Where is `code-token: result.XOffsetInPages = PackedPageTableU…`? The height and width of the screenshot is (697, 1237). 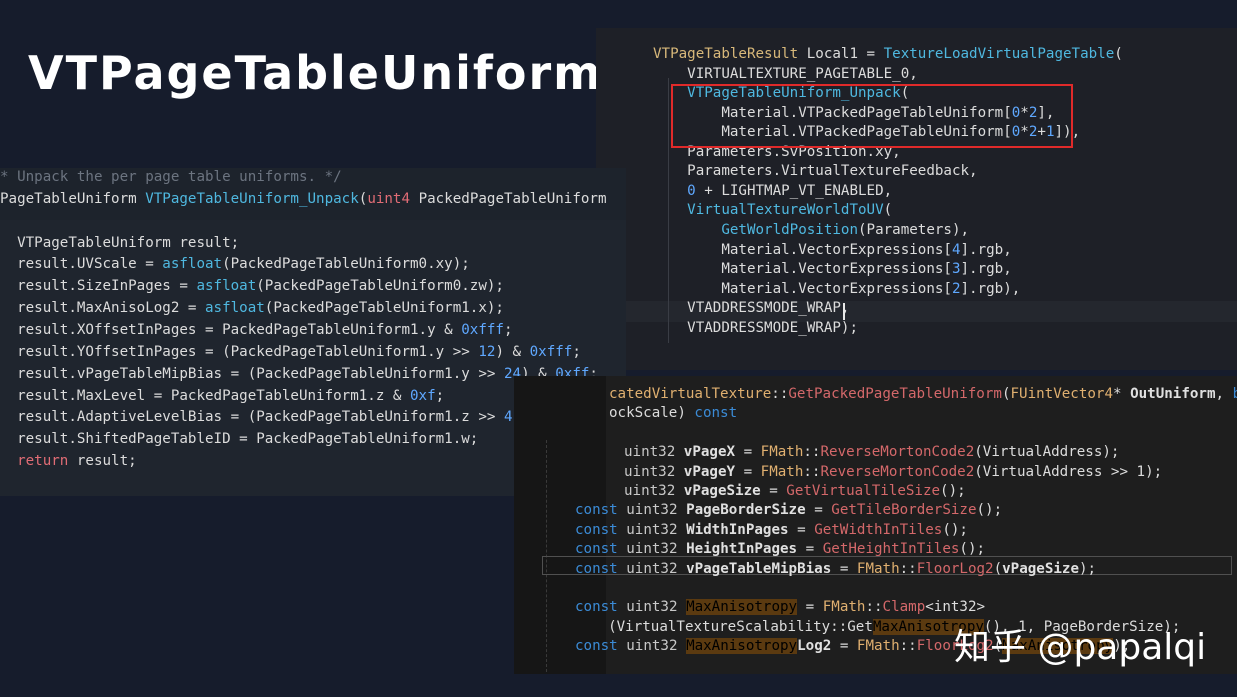 code-token: result.XOffsetInPages = PackedPageTableU… is located at coordinates (231, 329).